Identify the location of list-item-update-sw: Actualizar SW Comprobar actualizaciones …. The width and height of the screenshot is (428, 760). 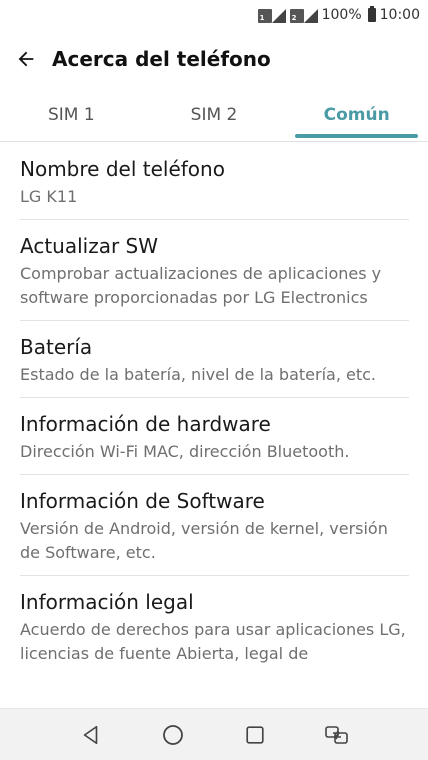
(214, 270).